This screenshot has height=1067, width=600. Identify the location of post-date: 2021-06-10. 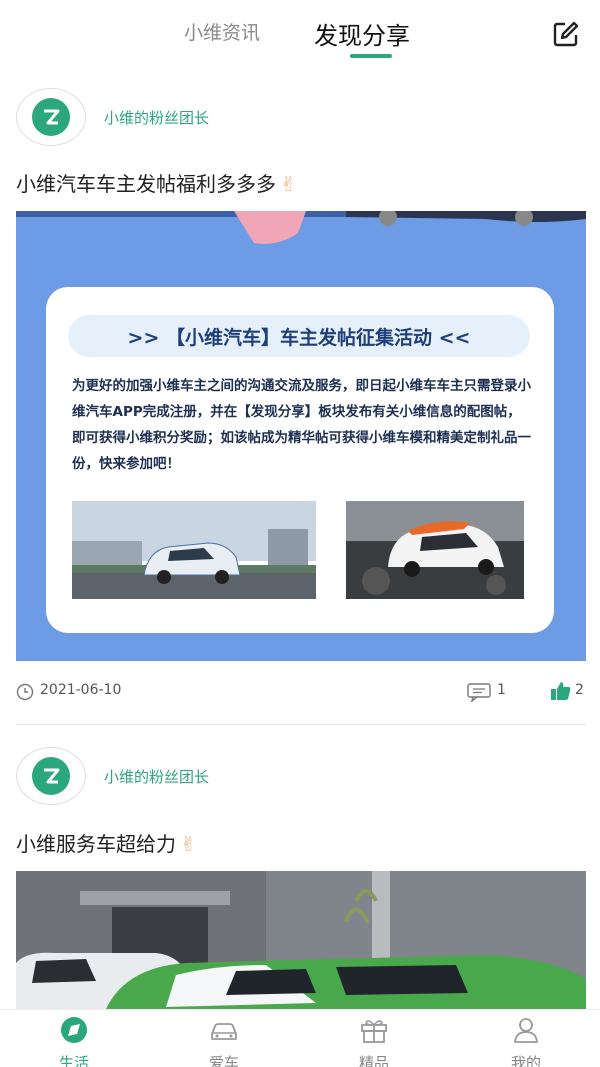
(81, 690).